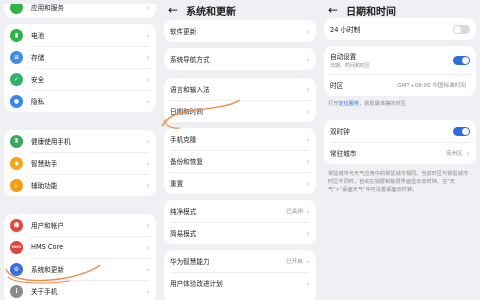  I want to click on group-language-time: 语言和输入法 › 日期和时间 ›, so click(240, 100).